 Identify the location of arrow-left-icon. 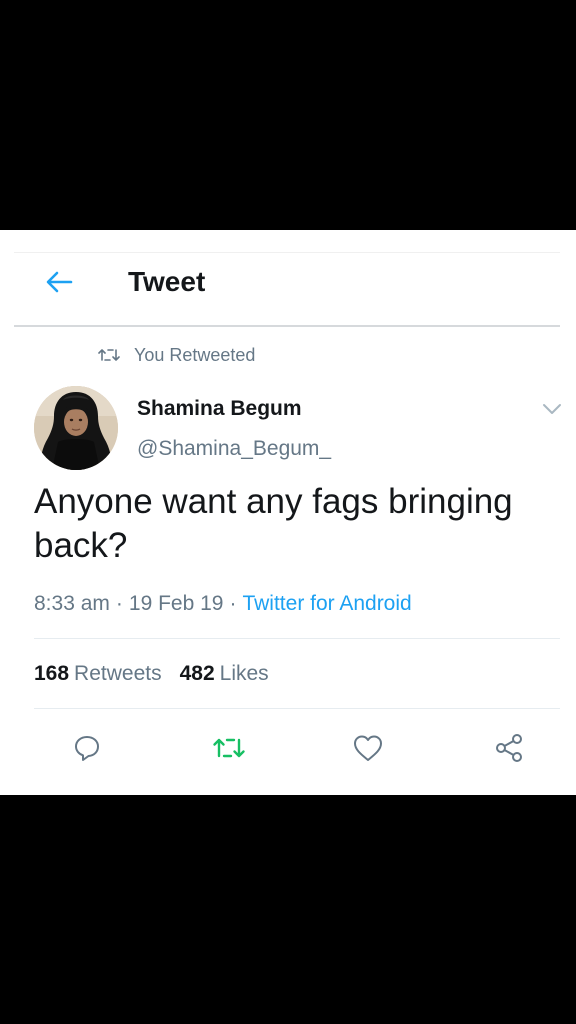
(59, 282).